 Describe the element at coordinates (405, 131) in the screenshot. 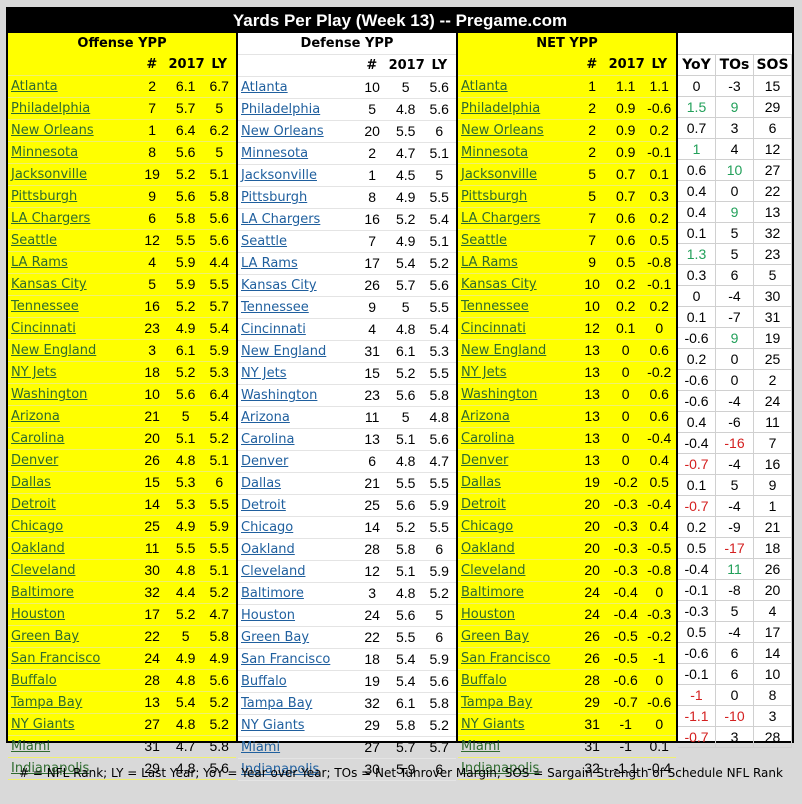

I see `ypp-2017-cell: 5.5` at that location.